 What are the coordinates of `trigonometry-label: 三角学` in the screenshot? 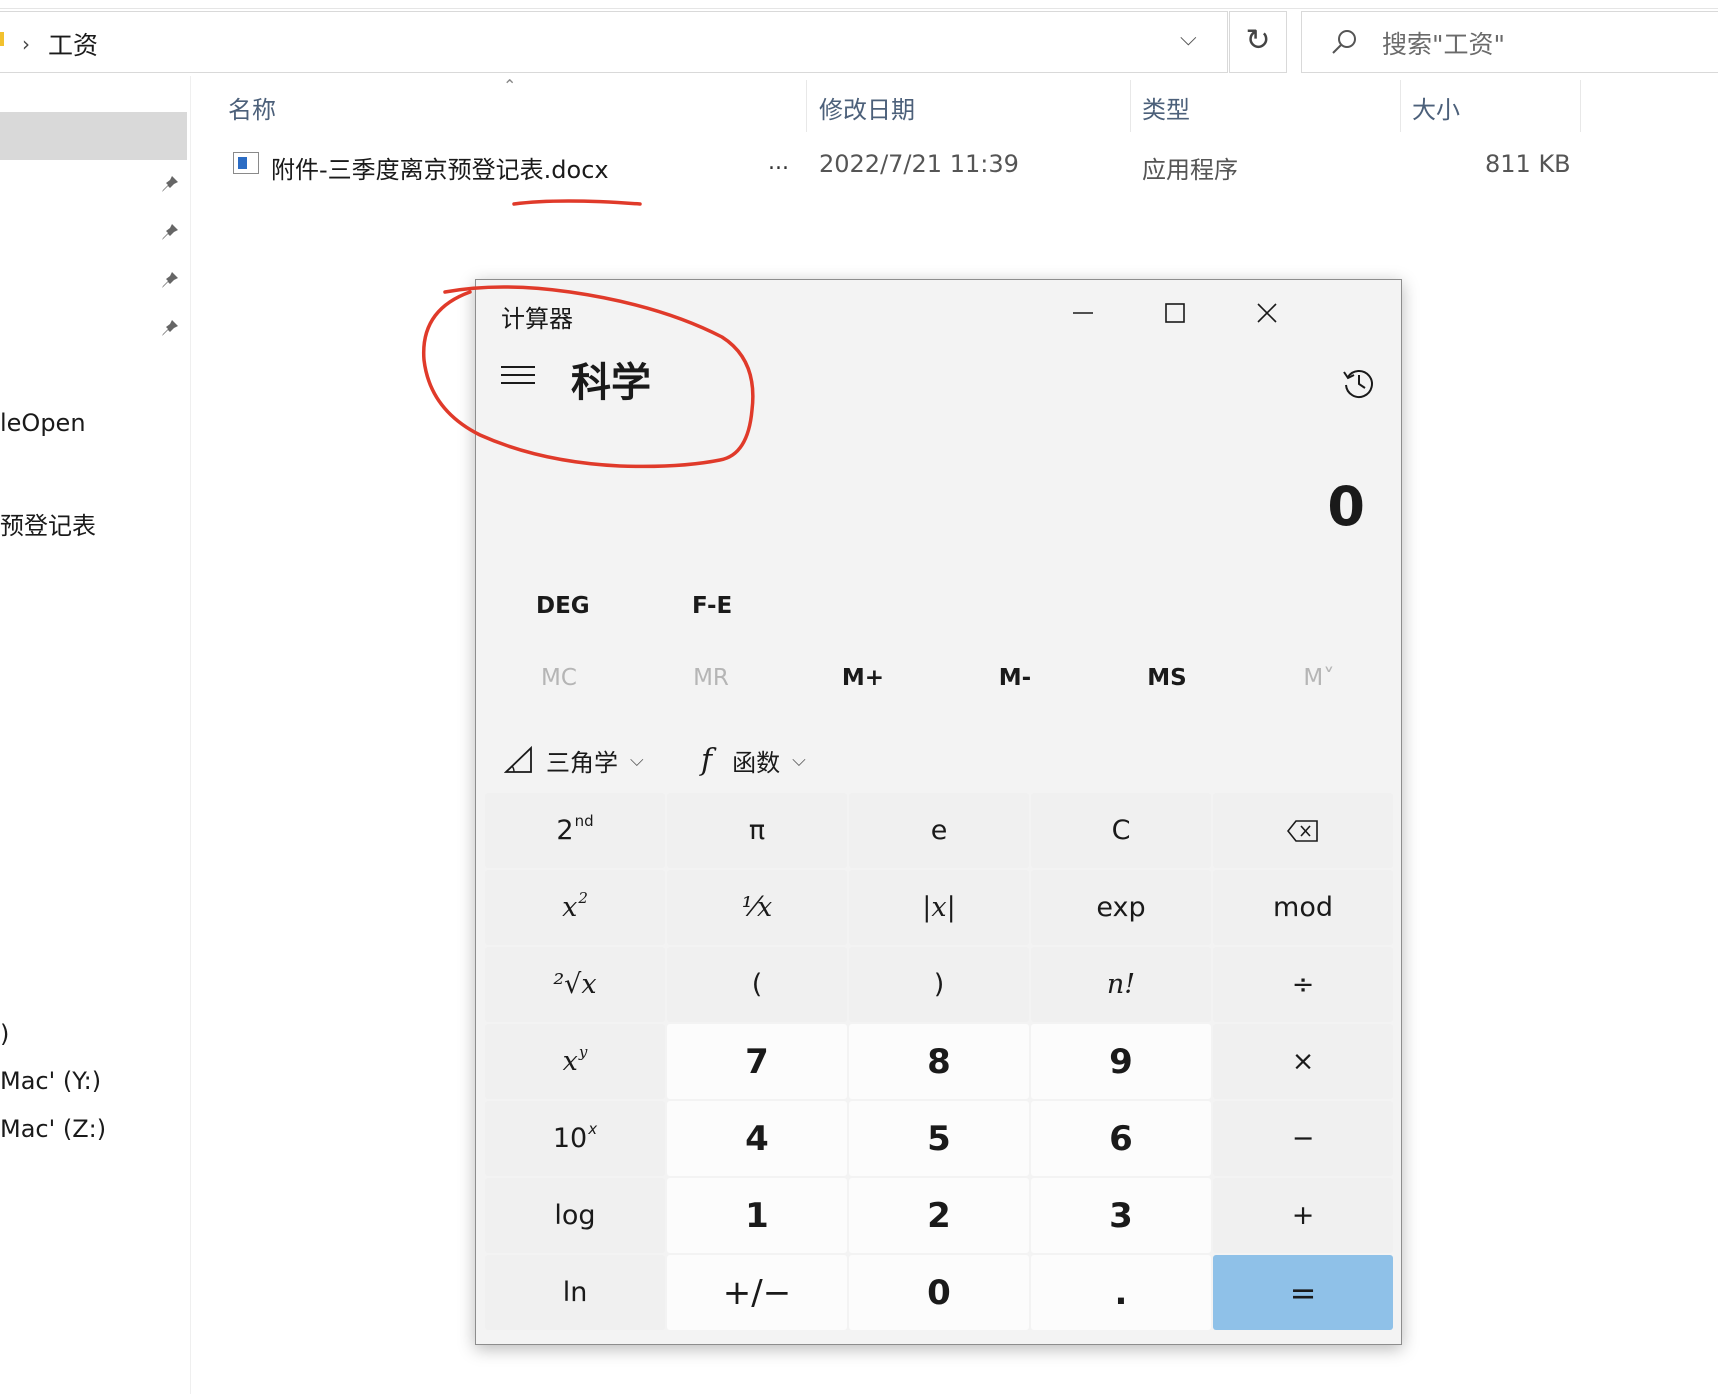 It's located at (582, 762).